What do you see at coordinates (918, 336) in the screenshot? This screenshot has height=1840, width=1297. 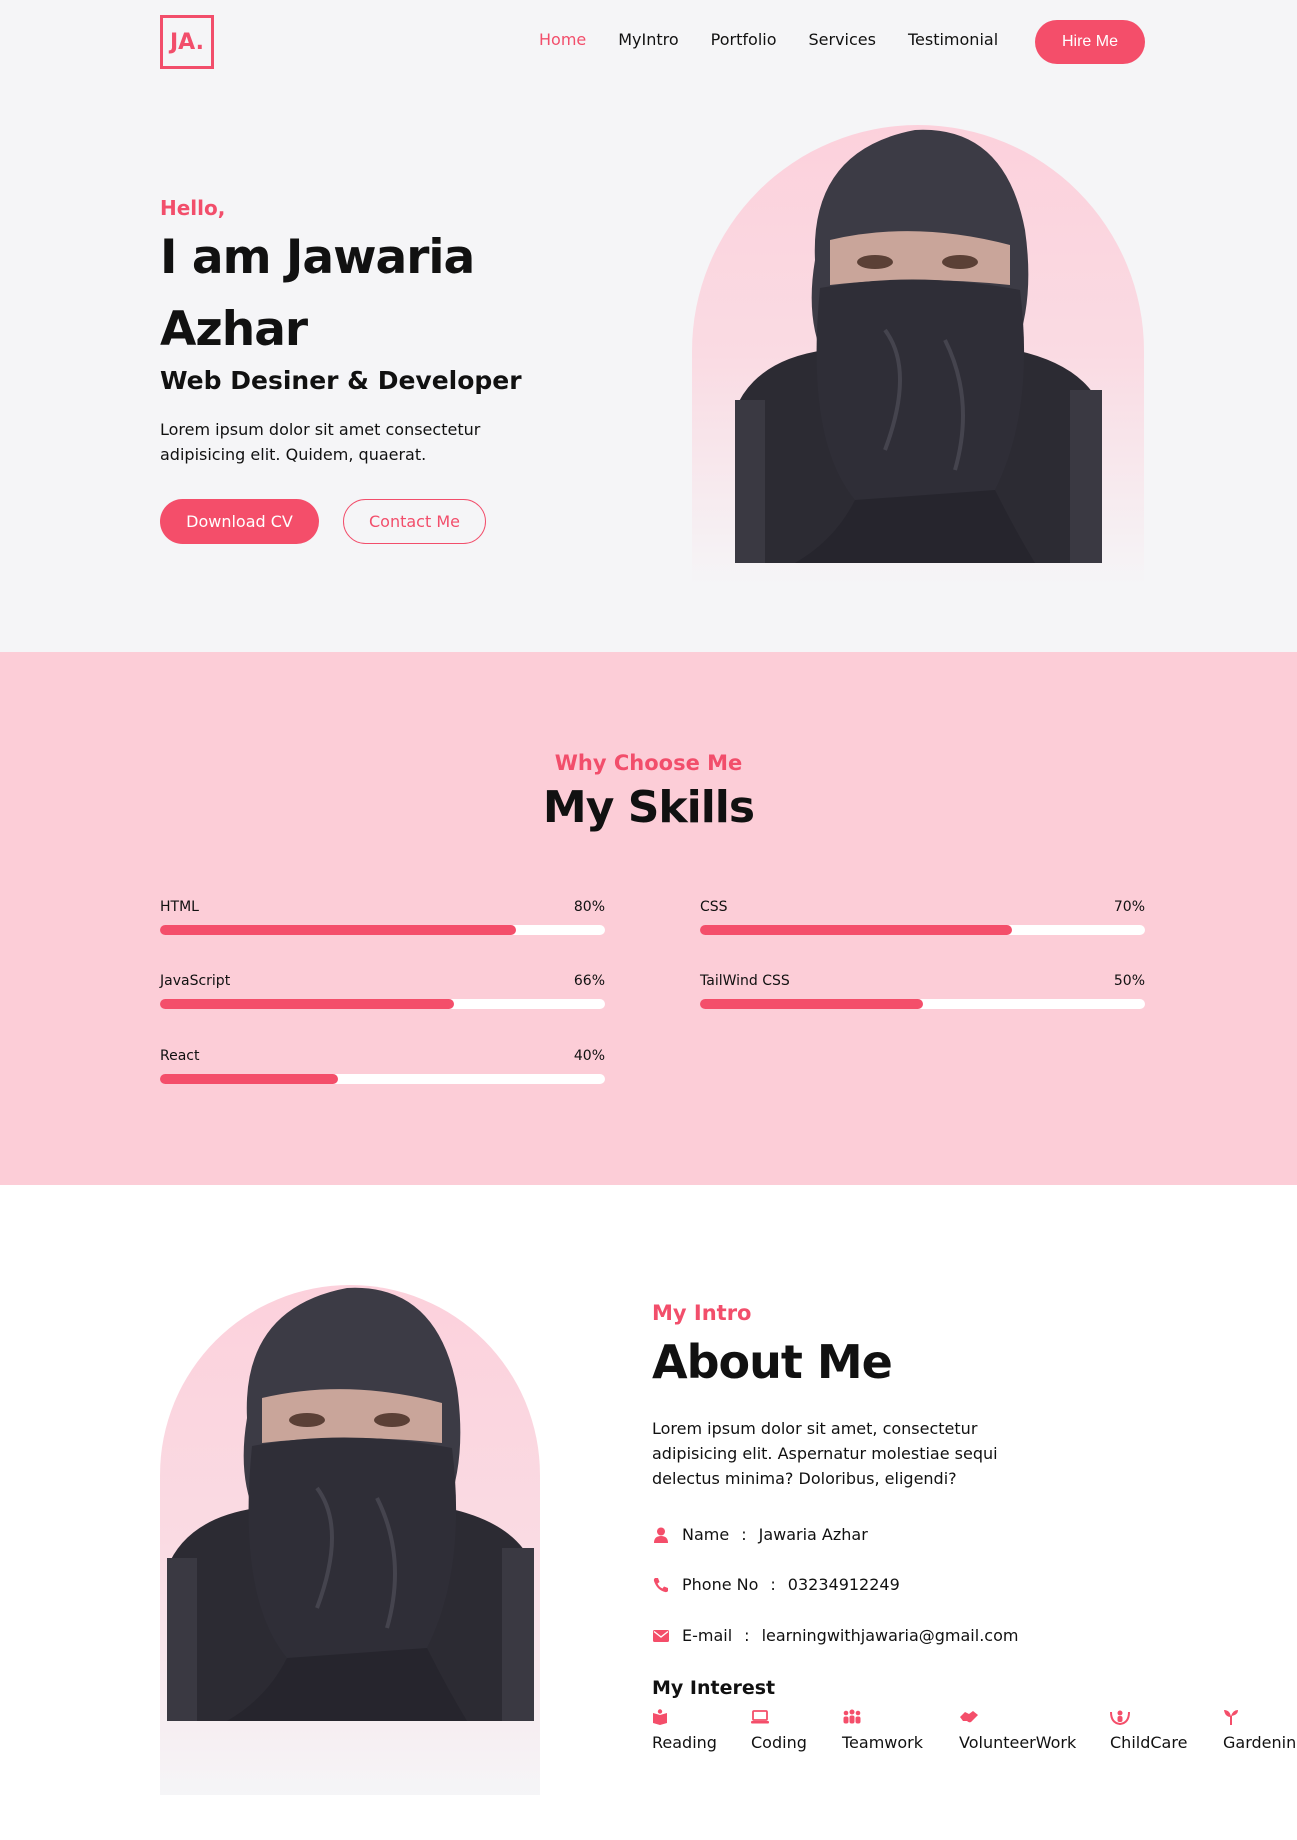 I see `hero-portrait-photo` at bounding box center [918, 336].